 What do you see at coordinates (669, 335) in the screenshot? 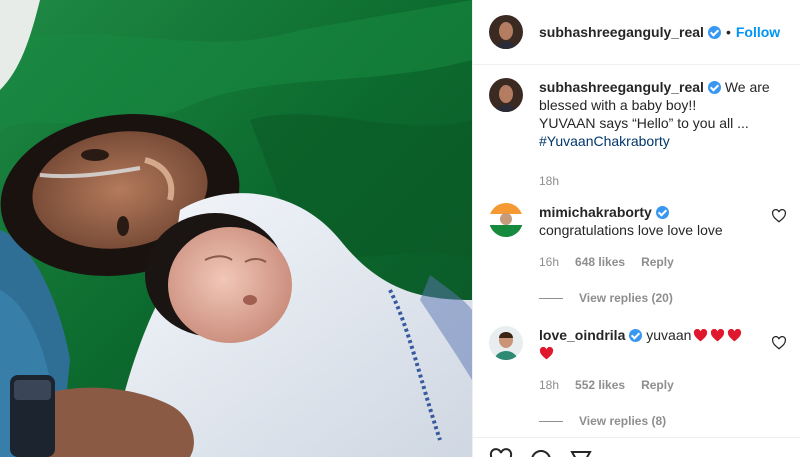
I see `comment-text: yuvaan` at bounding box center [669, 335].